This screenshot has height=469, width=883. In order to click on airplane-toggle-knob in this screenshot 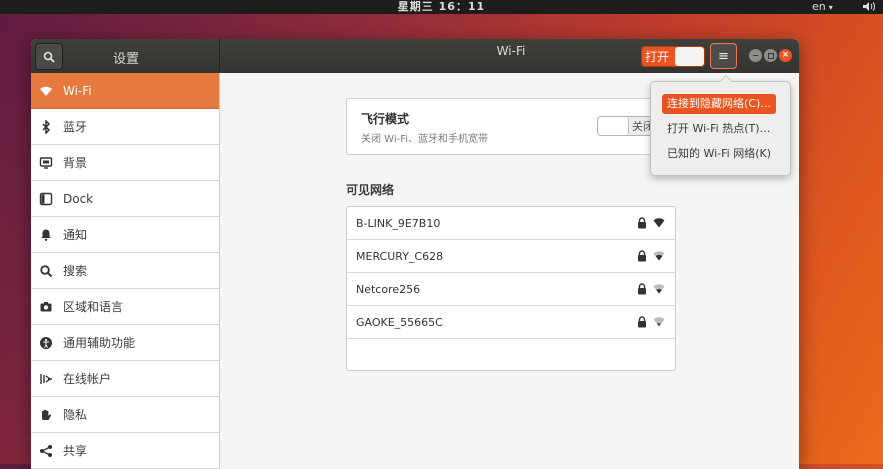, I will do `click(613, 126)`.